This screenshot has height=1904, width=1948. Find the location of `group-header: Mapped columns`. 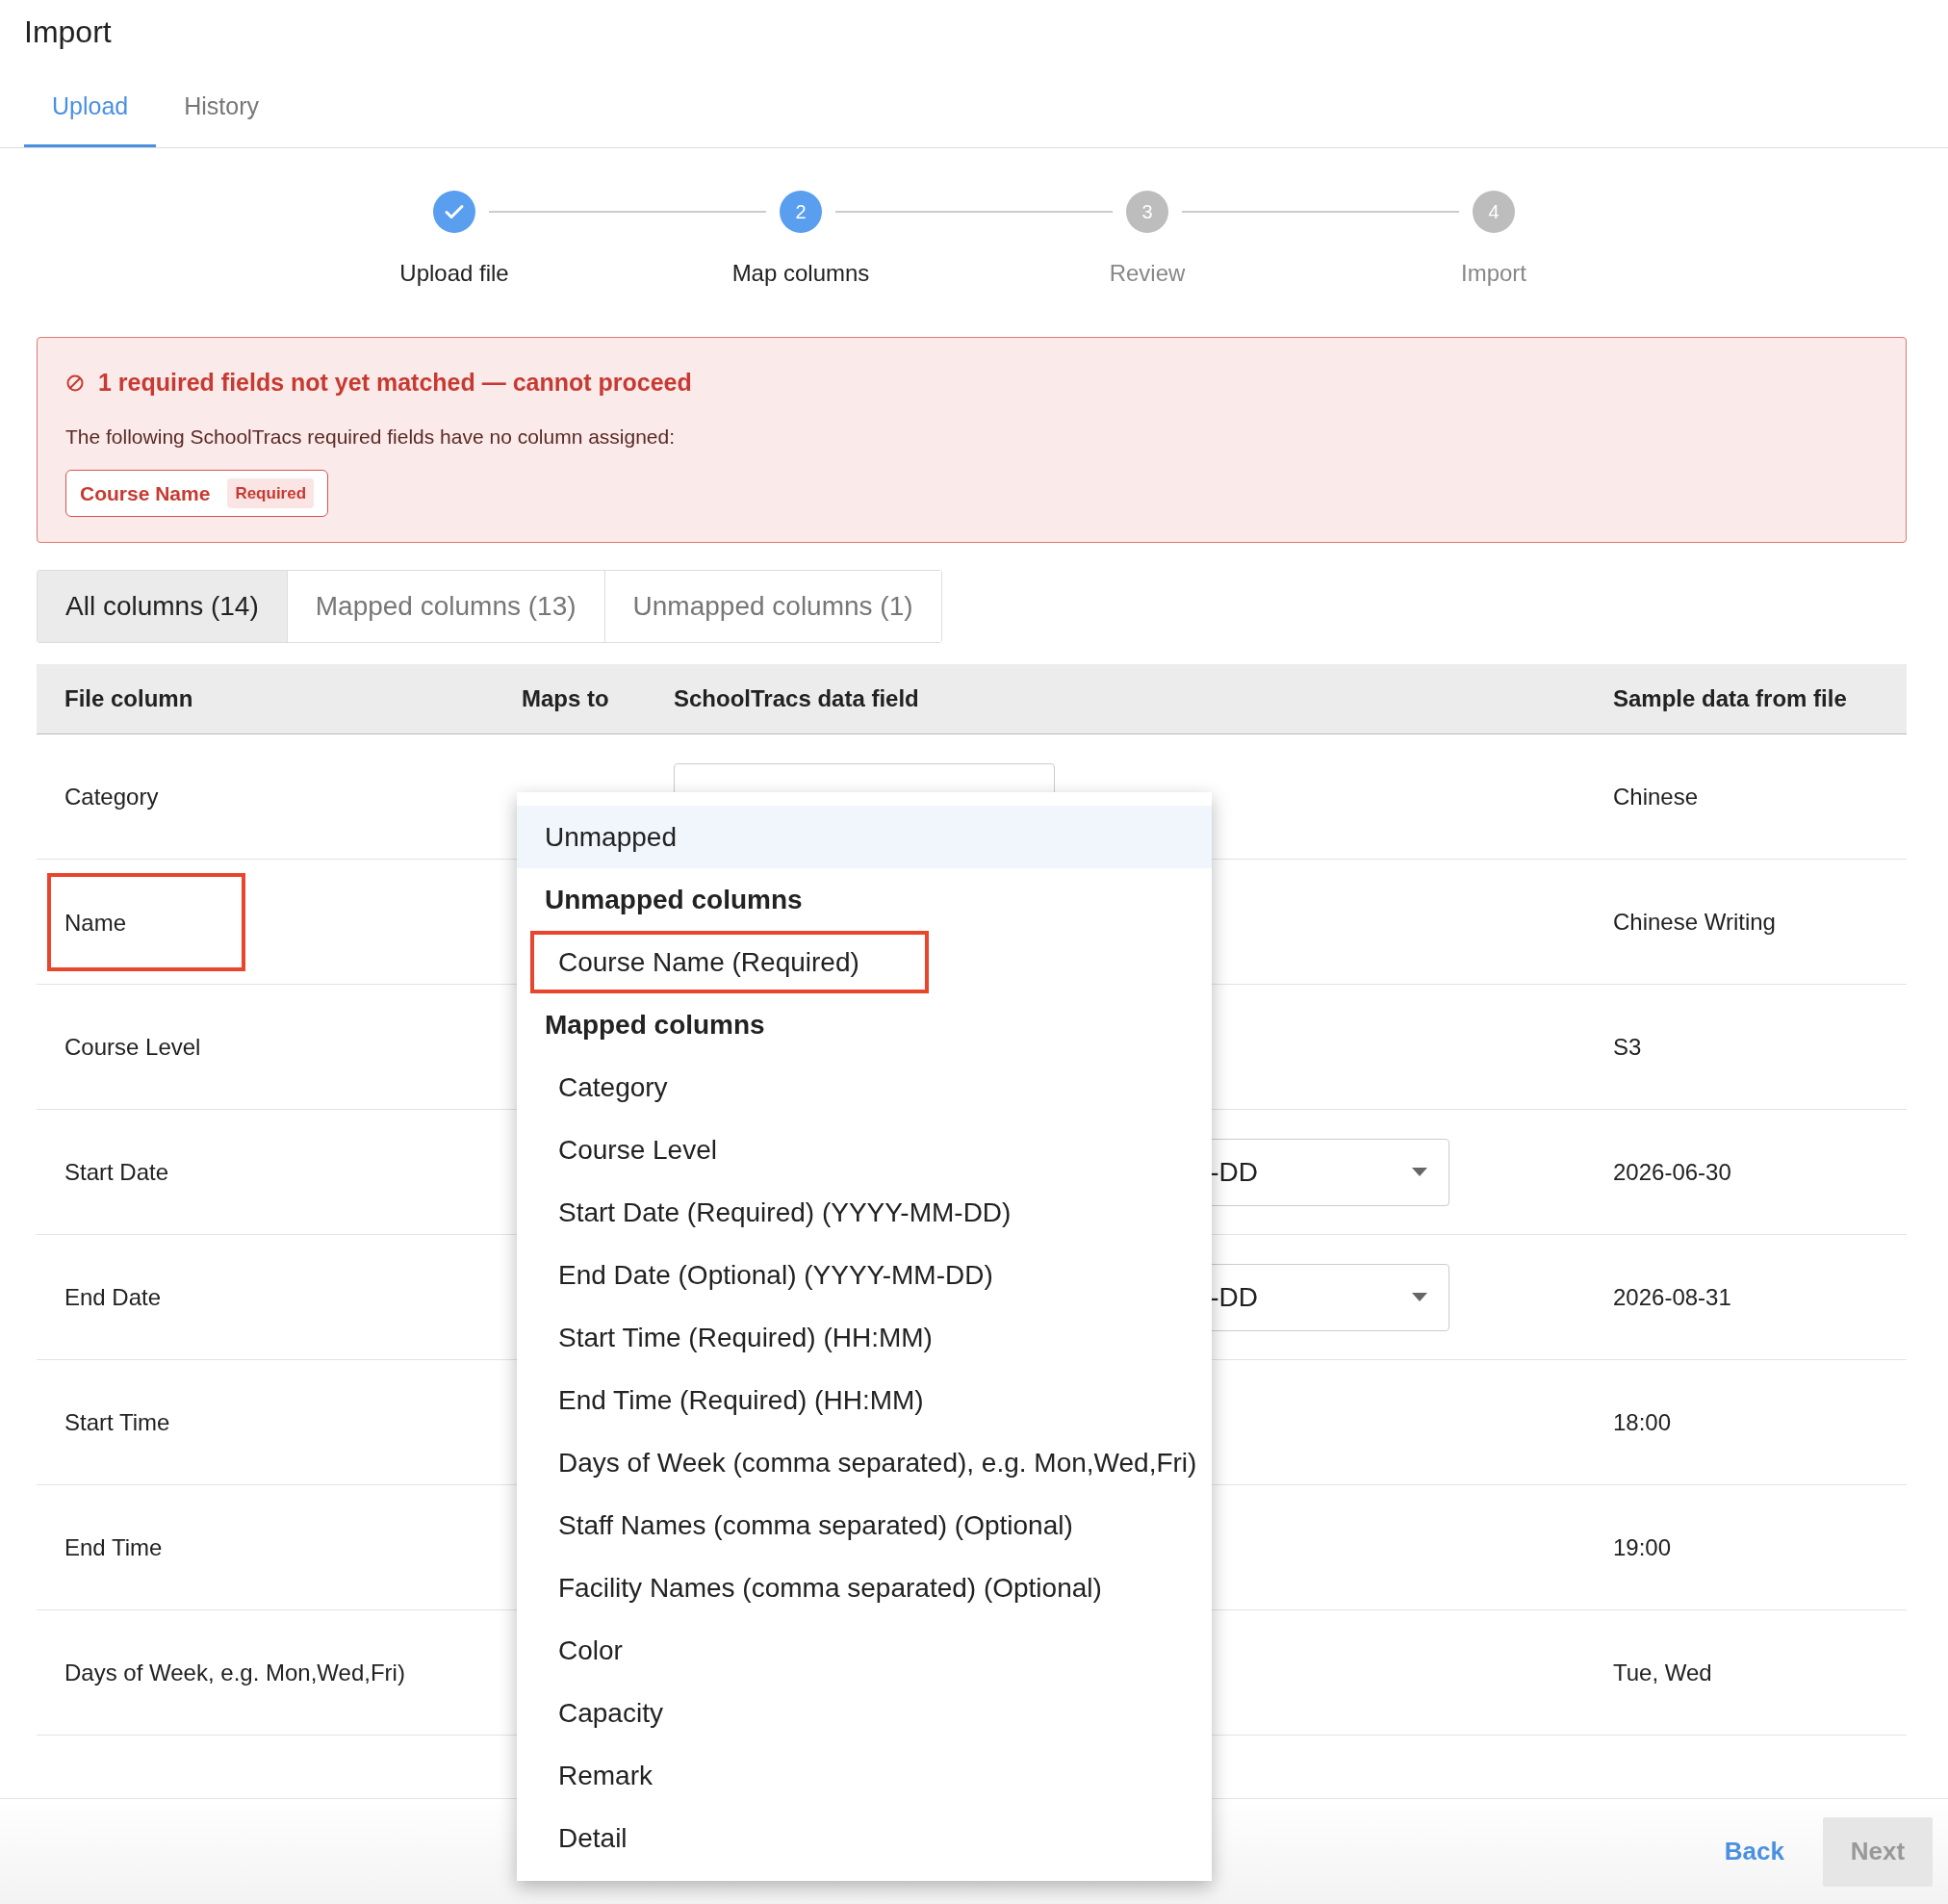

group-header: Mapped columns is located at coordinates (655, 1025).